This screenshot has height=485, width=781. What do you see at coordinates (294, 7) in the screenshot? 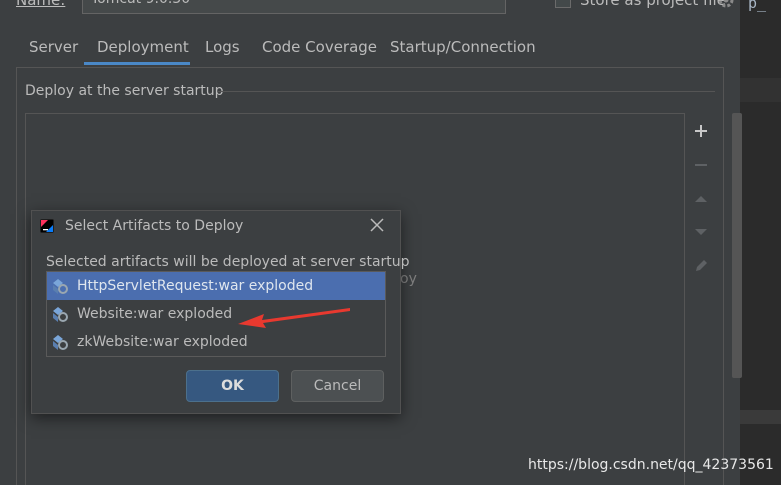
I see `name-input: Tomcat 9.0.30` at bounding box center [294, 7].